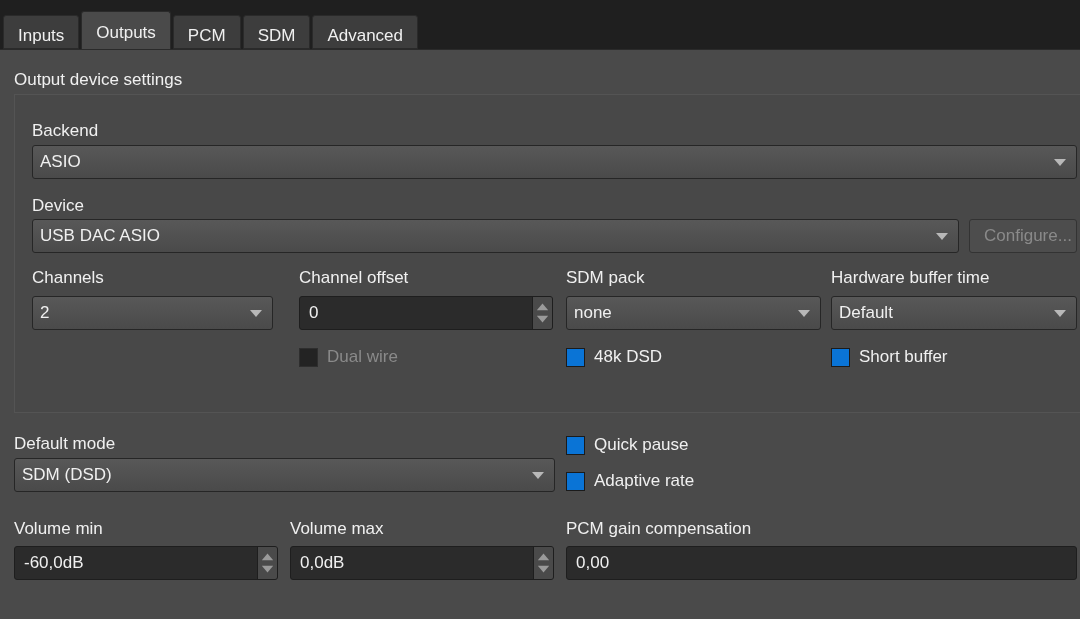 The height and width of the screenshot is (619, 1080). Describe the element at coordinates (362, 357) in the screenshot. I see `checkbox-label: Dual wire` at that location.